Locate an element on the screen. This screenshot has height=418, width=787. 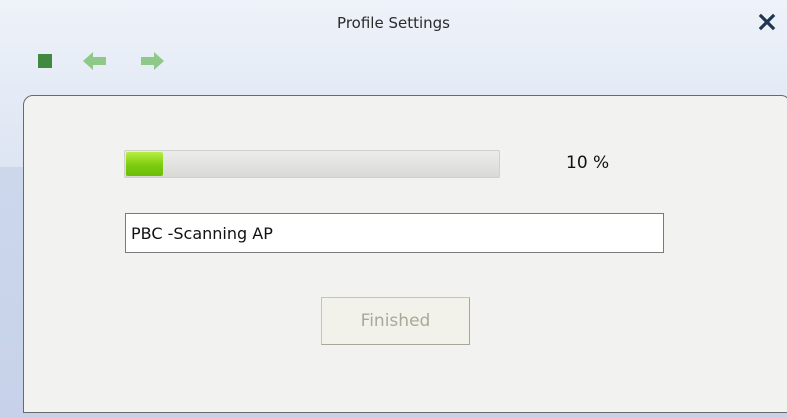
close-button is located at coordinates (767, 22).